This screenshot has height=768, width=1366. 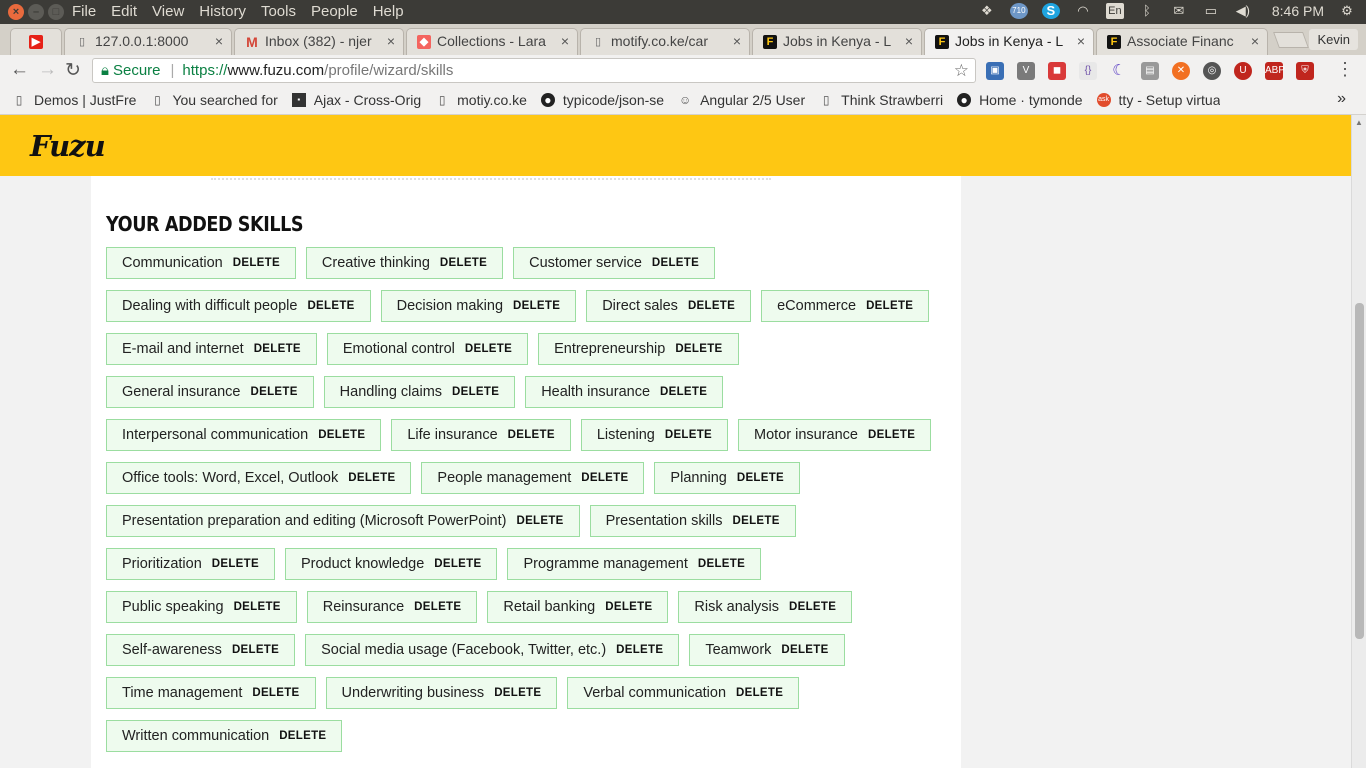 I want to click on forward-arrow-icon: →, so click(x=47, y=70).